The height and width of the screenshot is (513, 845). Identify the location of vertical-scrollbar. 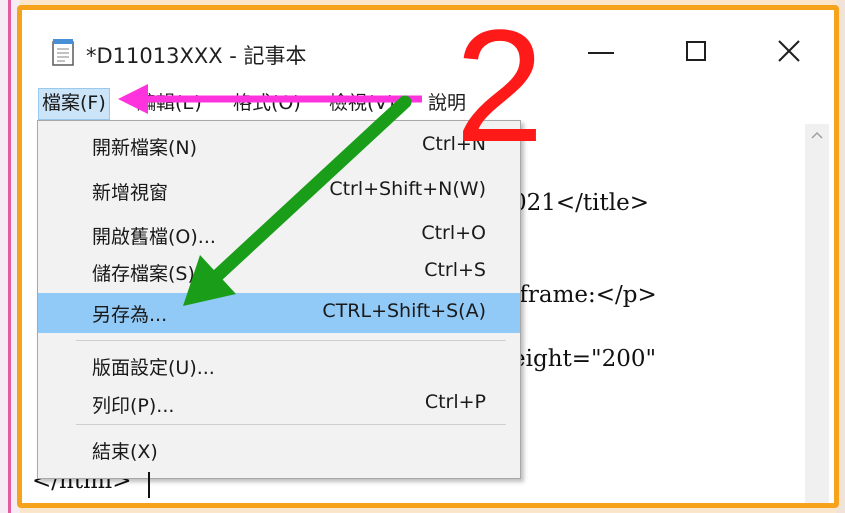
(817, 313).